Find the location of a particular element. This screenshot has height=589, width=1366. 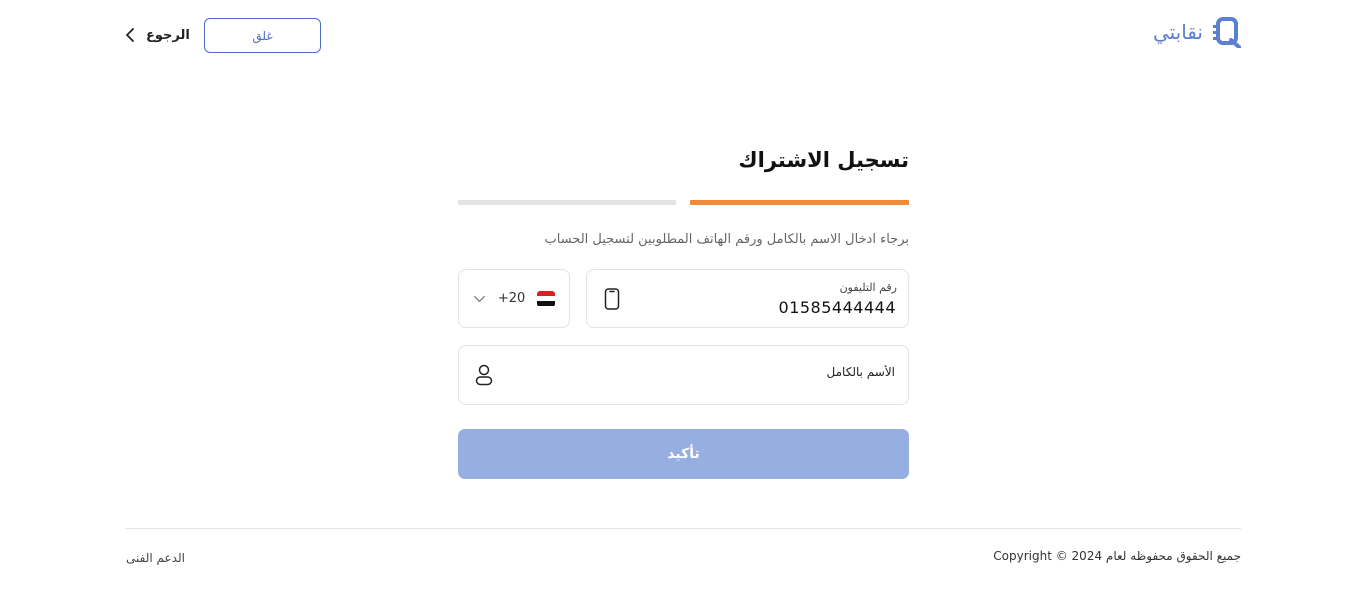

back-link: الرجوع is located at coordinates (157, 35).